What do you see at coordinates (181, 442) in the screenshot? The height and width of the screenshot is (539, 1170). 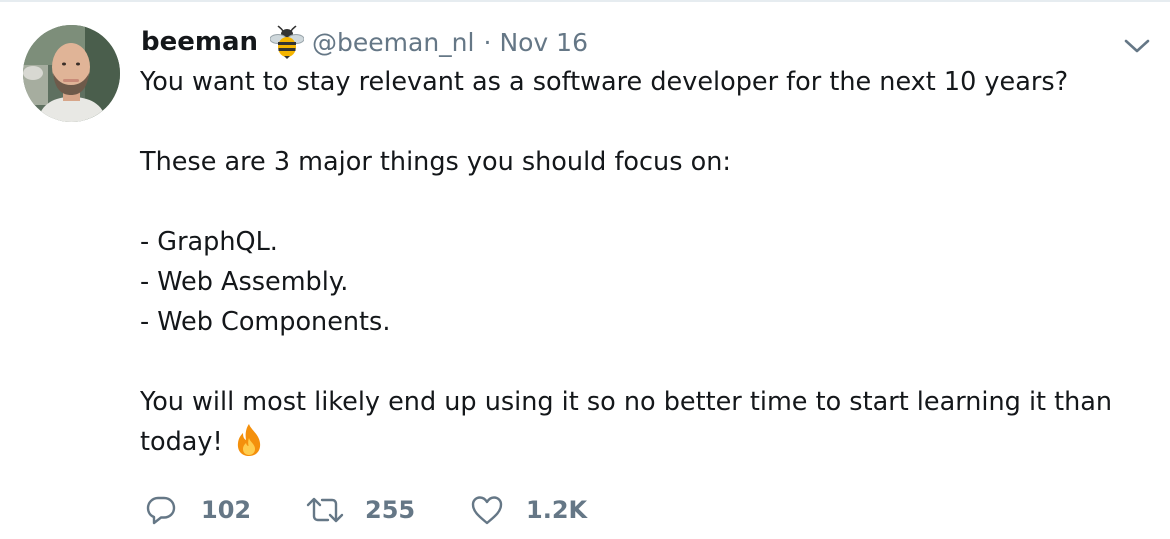 I see `tweet-text-line: today!` at bounding box center [181, 442].